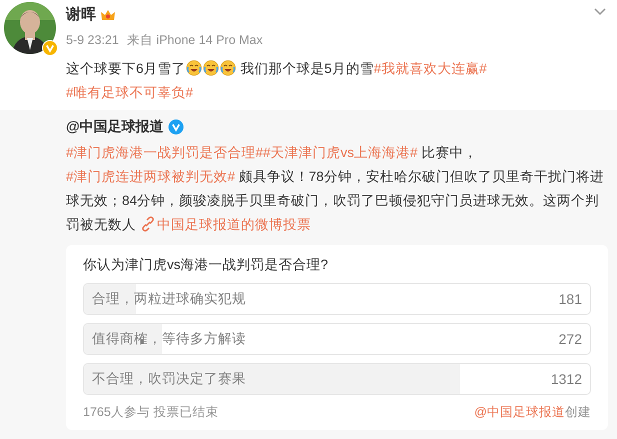  What do you see at coordinates (600, 11) in the screenshot?
I see `chevron-down-icon` at bounding box center [600, 11].